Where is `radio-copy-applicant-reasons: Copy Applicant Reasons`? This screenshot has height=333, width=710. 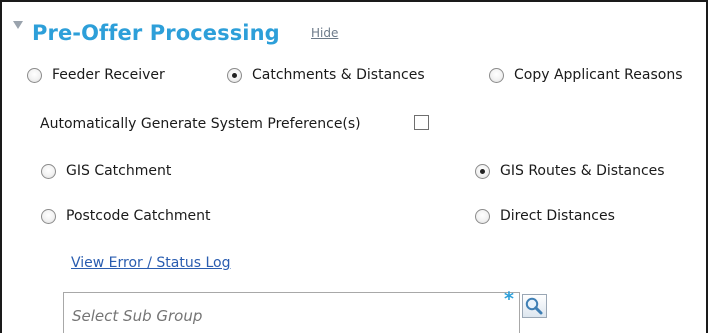
radio-copy-applicant-reasons: Copy Applicant Reasons is located at coordinates (586, 75).